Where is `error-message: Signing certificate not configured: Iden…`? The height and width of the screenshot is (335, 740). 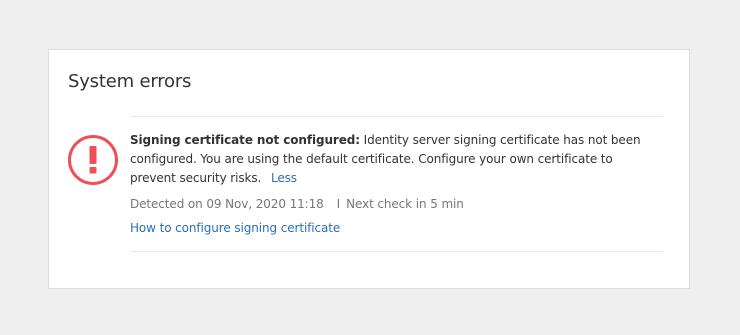 error-message: Signing certificate not configured: Iden… is located at coordinates (390, 159).